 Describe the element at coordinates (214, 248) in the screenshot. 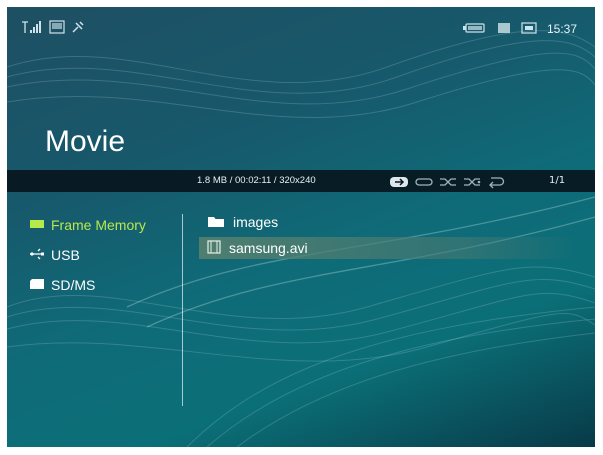

I see `film-icon` at that location.